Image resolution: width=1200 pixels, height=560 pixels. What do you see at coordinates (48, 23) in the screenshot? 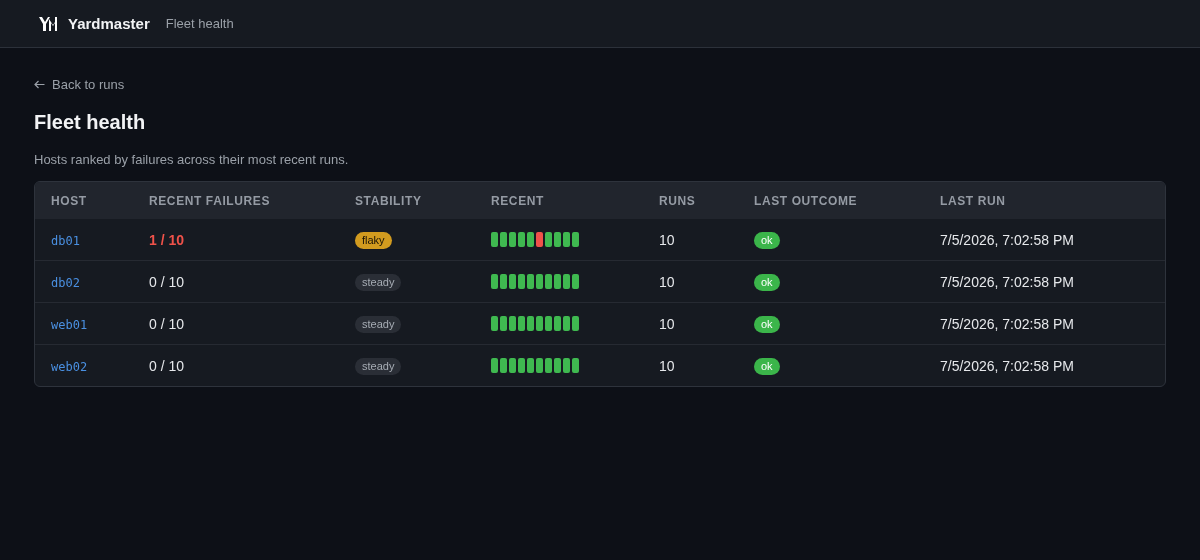
I see `logo-icon` at bounding box center [48, 23].